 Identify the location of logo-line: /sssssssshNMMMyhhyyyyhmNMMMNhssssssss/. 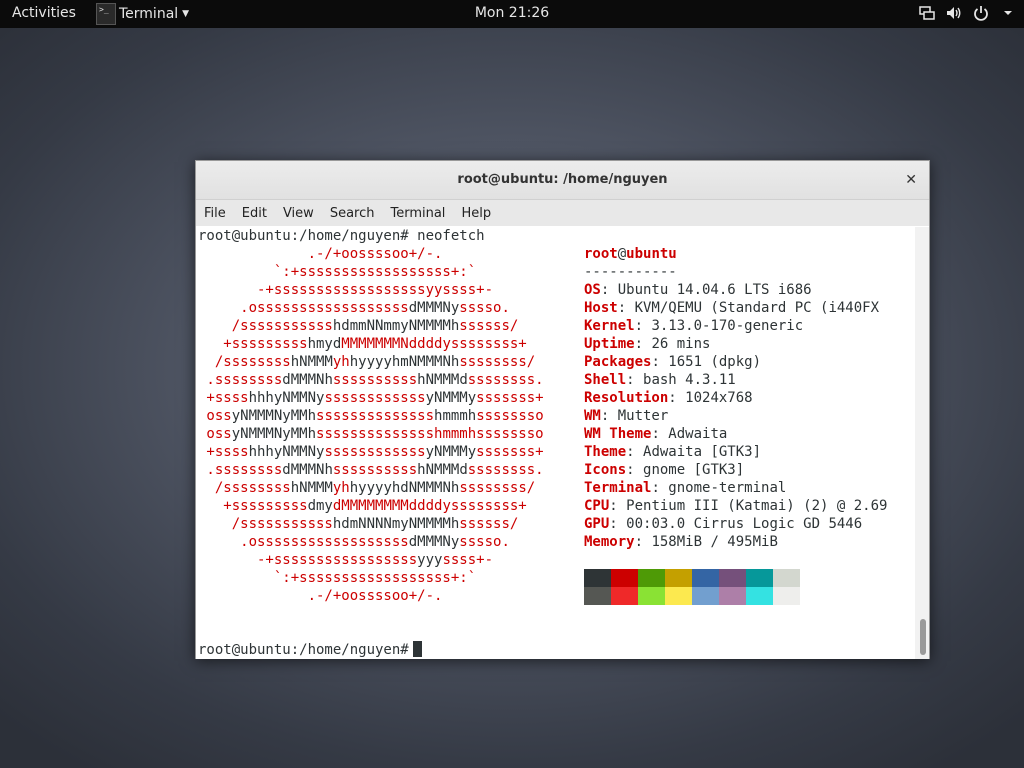
(371, 362).